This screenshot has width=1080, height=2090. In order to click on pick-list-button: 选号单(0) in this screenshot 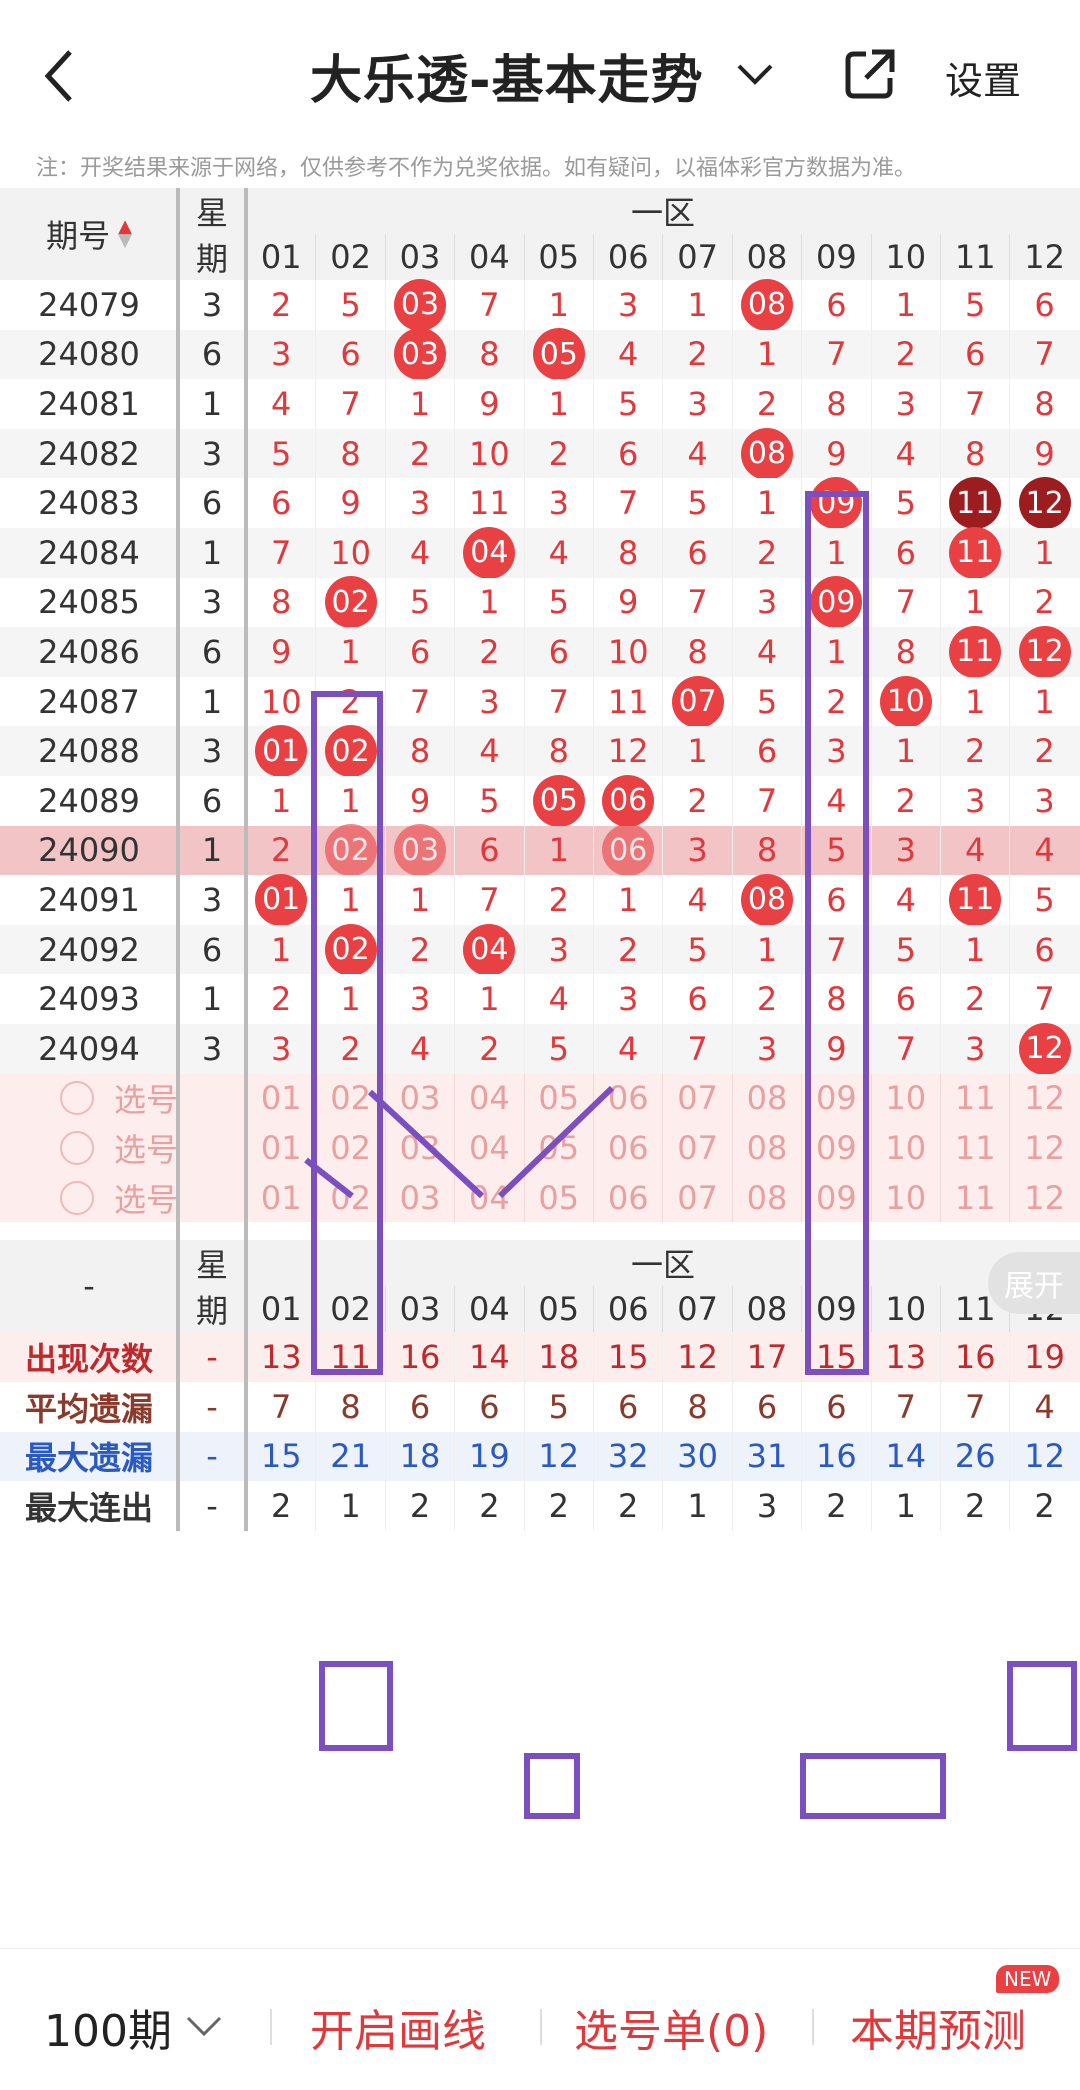, I will do `click(671, 2027)`.